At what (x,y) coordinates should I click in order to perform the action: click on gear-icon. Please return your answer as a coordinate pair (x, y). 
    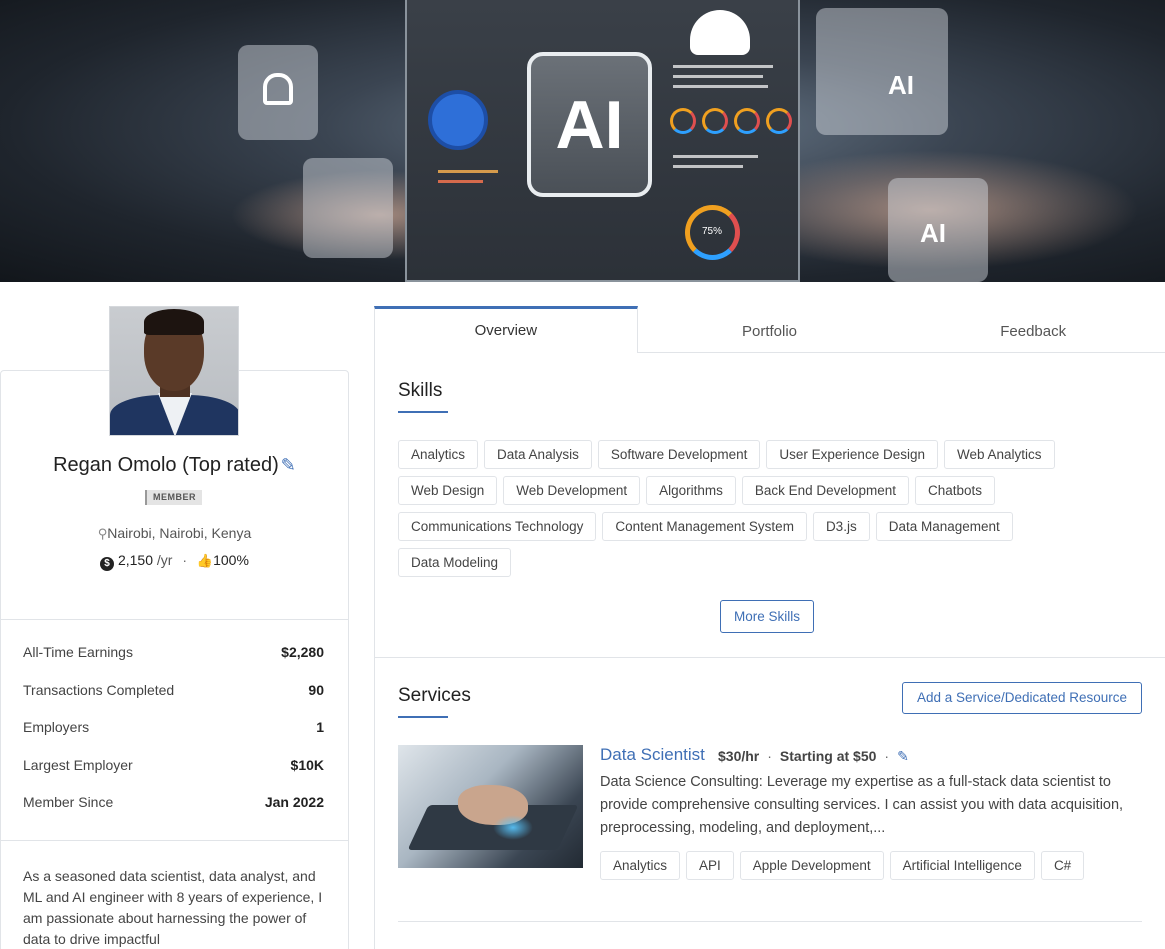
    Looking at the image, I should click on (348, 208).